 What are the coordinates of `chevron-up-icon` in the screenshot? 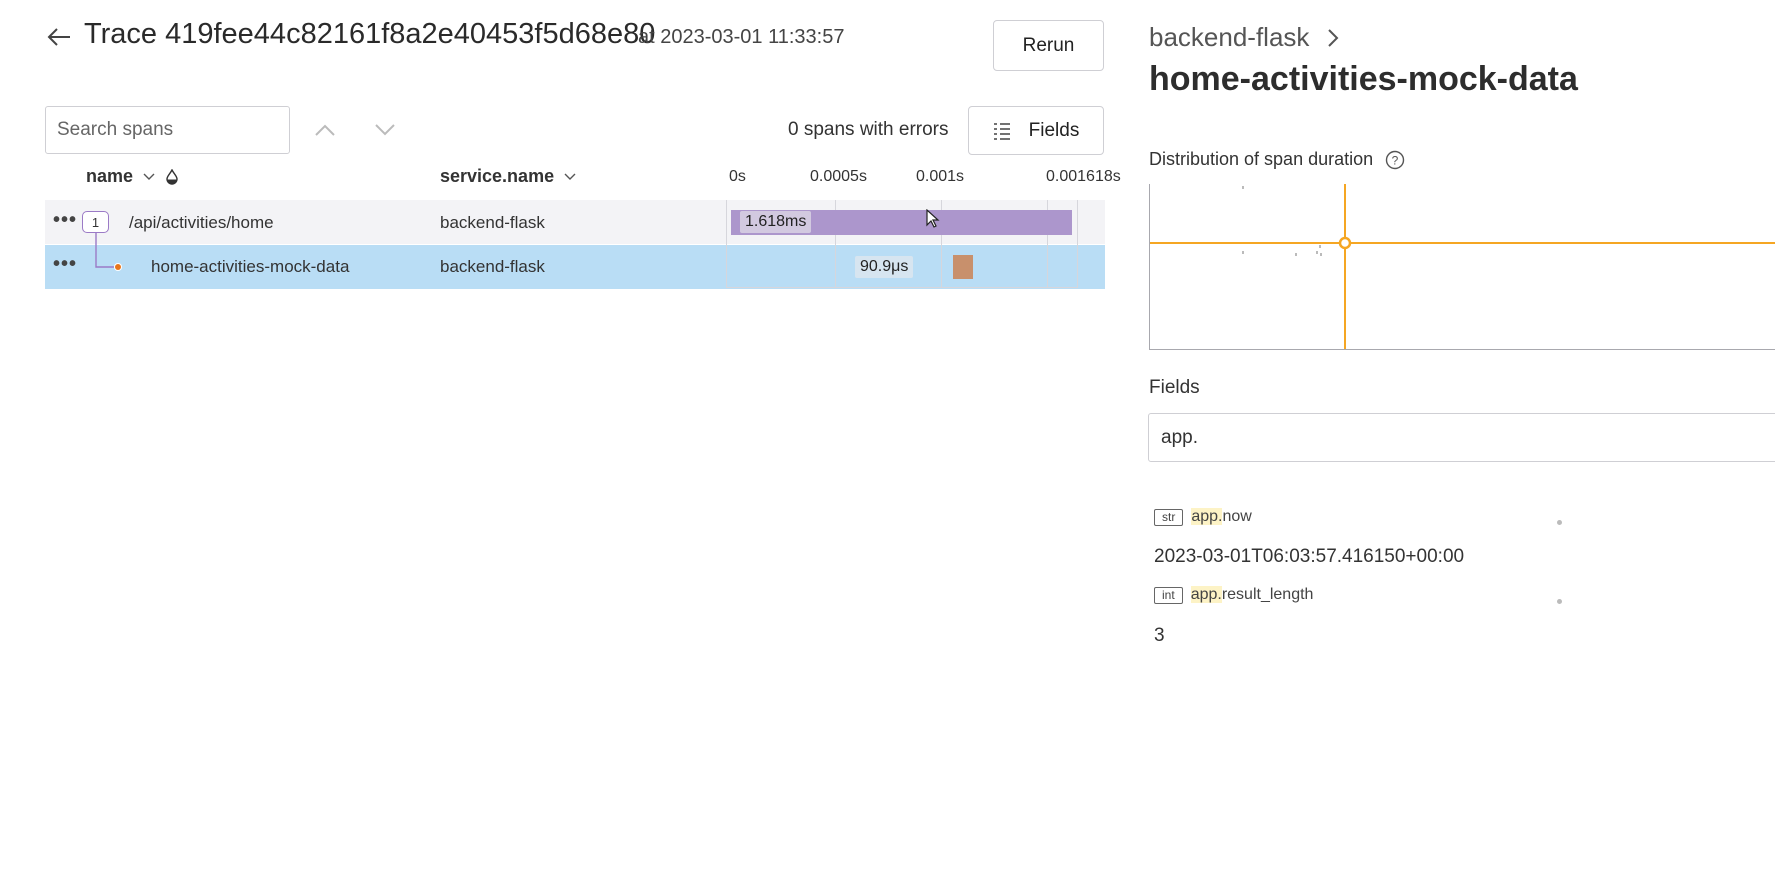 It's located at (325, 130).